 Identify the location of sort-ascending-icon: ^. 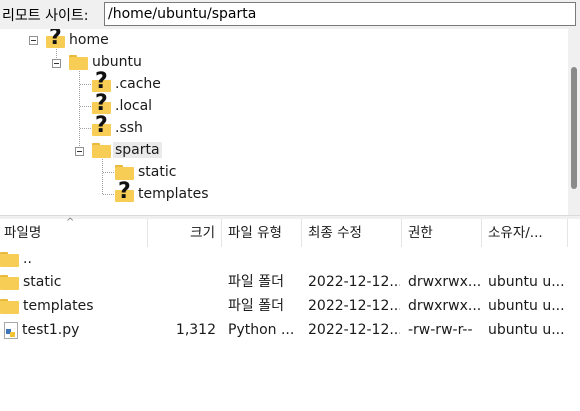
(70, 222).